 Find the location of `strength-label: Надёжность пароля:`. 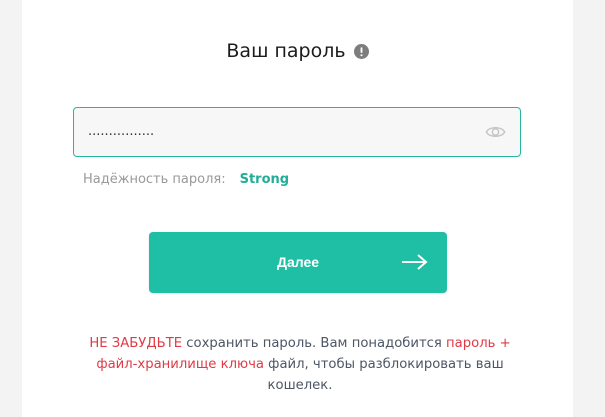

strength-label: Надёжность пароля: is located at coordinates (154, 179).